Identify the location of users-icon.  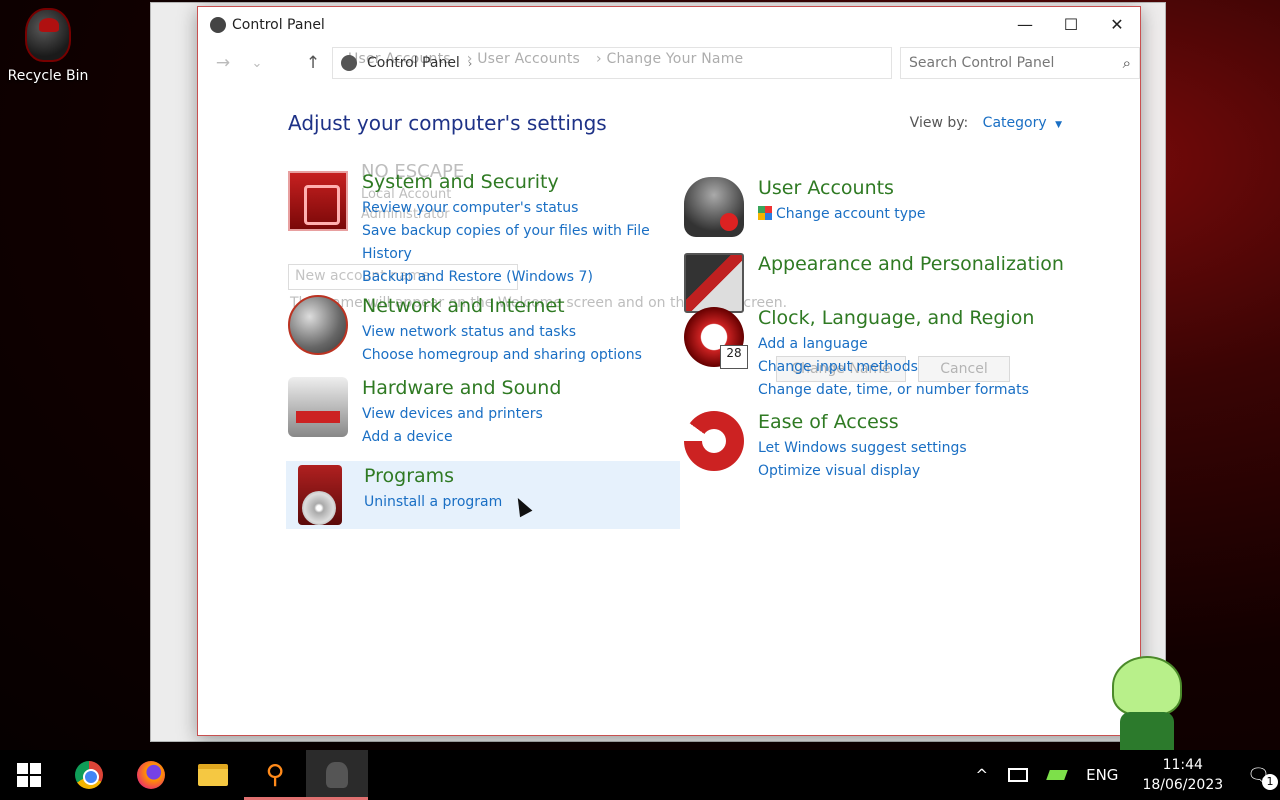
(714, 207).